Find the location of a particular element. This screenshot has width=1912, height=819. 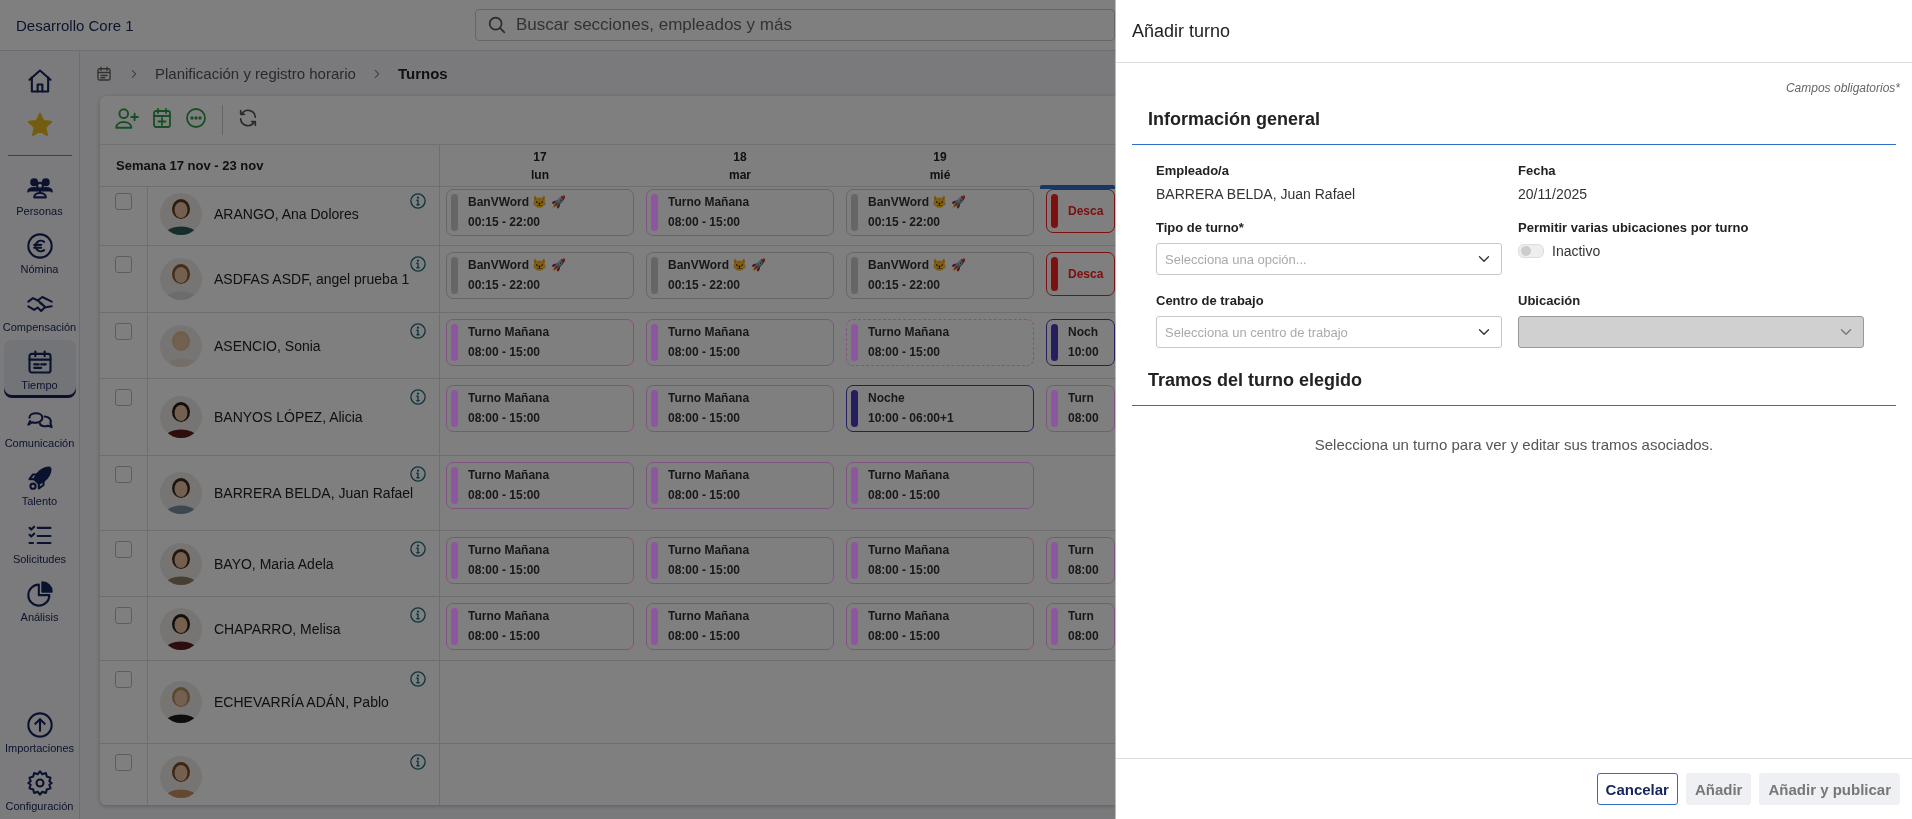

shift-card: Noche 10:00 - 06:00+1 is located at coordinates (940, 408).